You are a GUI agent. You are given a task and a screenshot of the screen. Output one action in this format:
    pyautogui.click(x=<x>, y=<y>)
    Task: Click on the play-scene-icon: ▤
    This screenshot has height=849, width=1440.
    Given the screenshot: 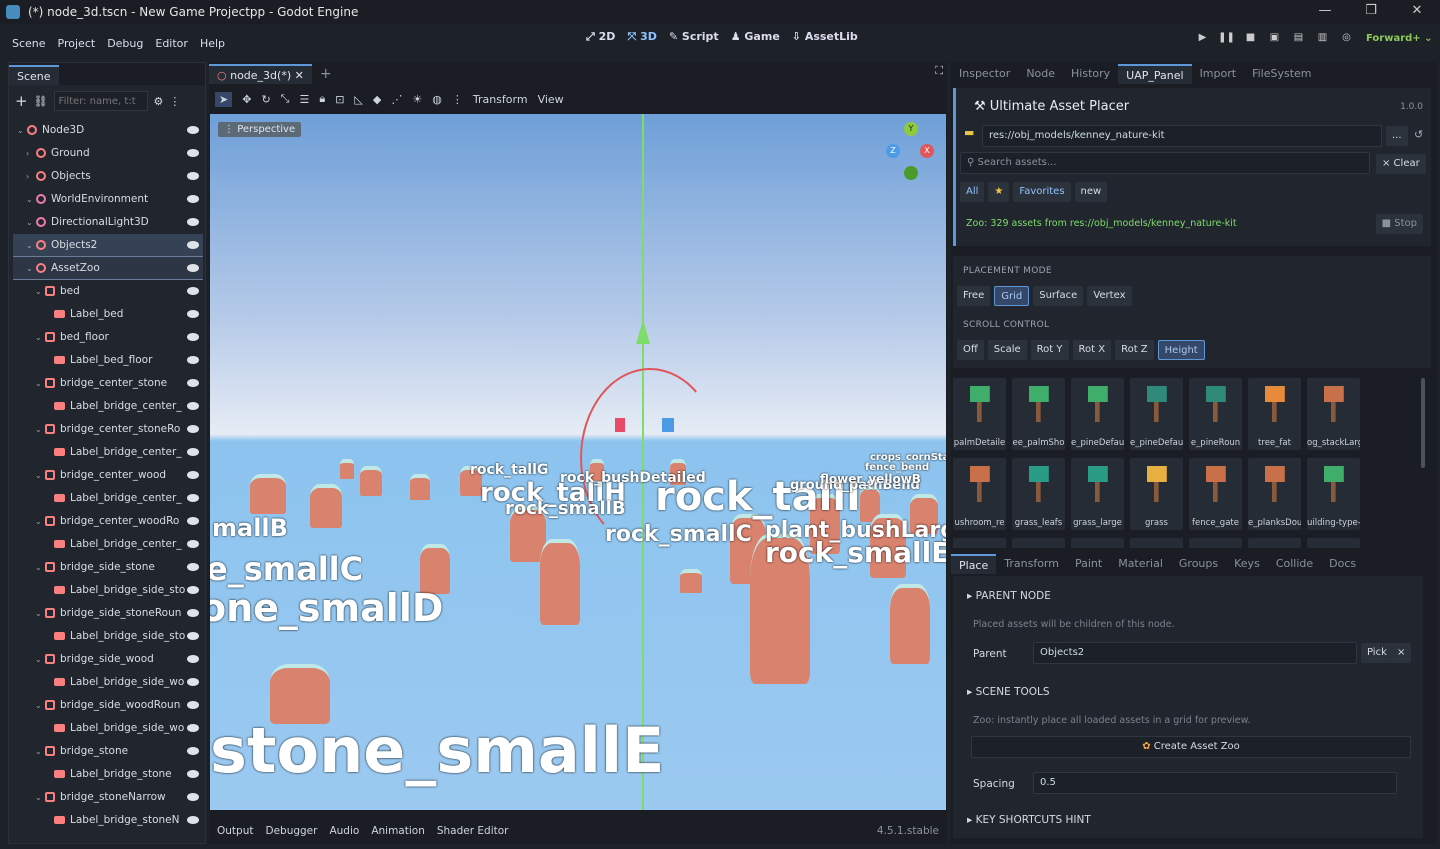 What is the action you would take?
    pyautogui.click(x=1298, y=38)
    